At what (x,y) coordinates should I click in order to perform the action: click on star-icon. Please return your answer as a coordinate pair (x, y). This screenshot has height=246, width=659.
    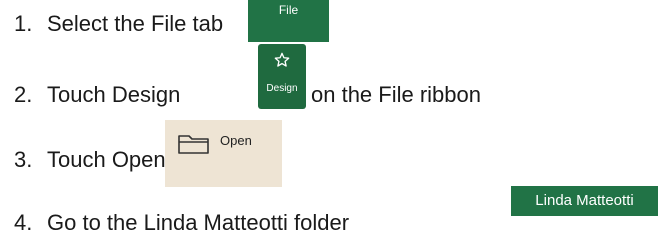
    Looking at the image, I should click on (282, 59).